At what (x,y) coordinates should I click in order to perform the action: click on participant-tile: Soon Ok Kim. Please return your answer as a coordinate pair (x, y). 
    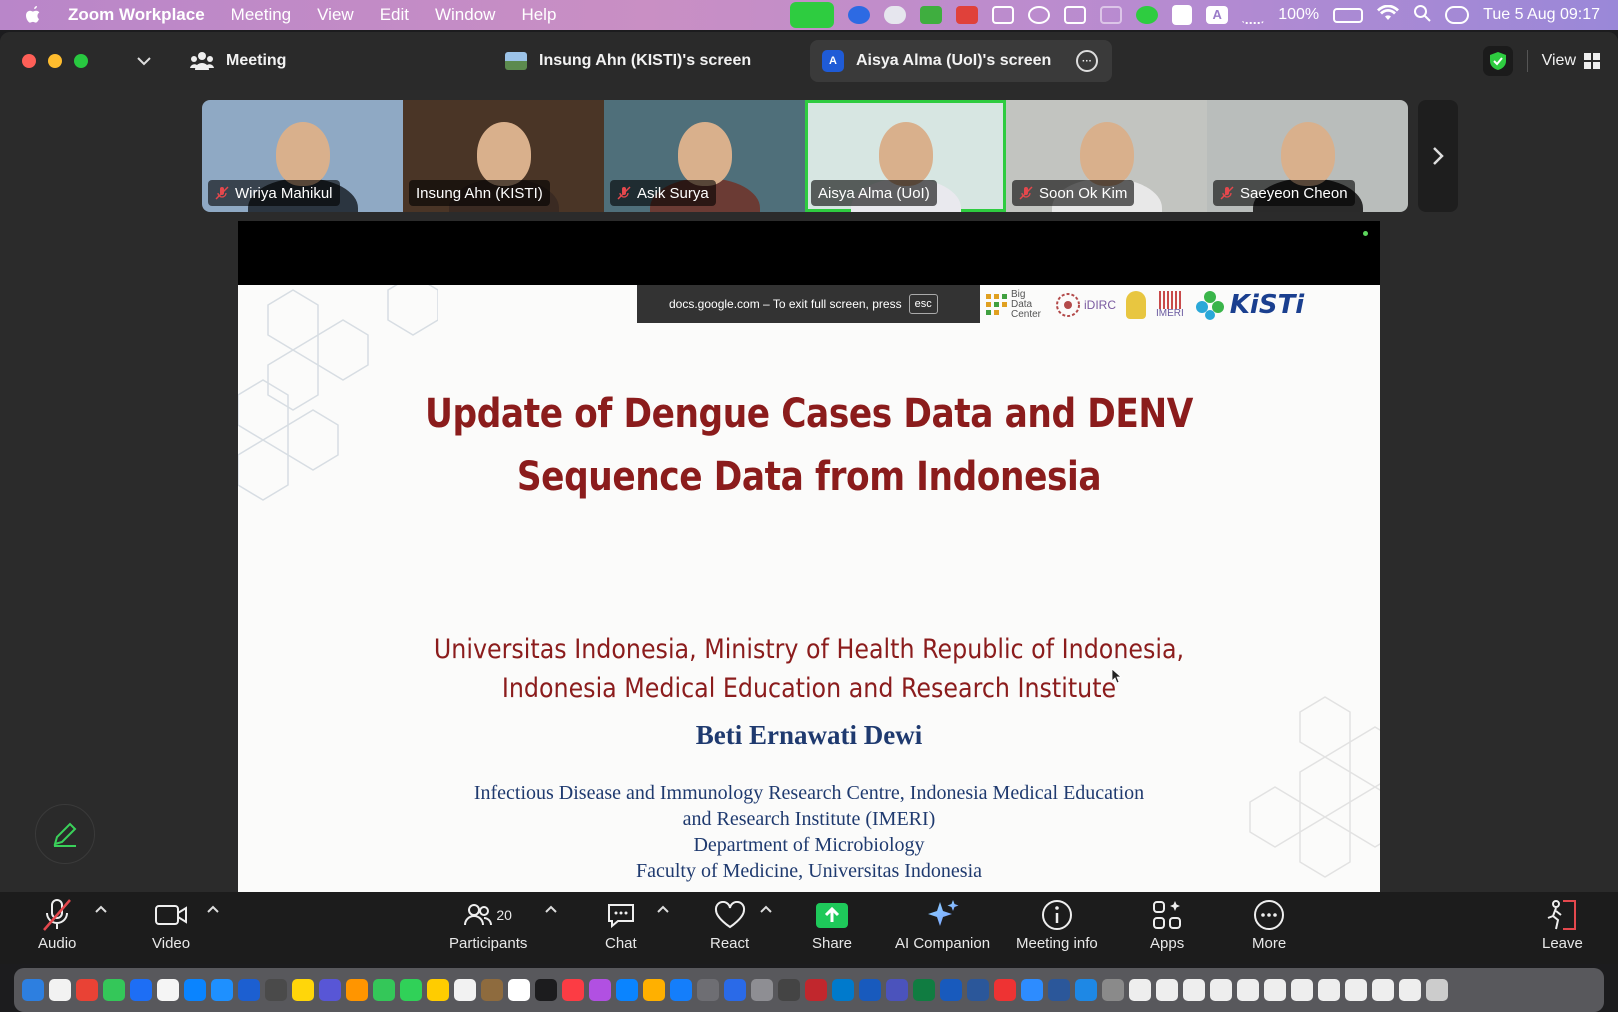
    Looking at the image, I should click on (1106, 156).